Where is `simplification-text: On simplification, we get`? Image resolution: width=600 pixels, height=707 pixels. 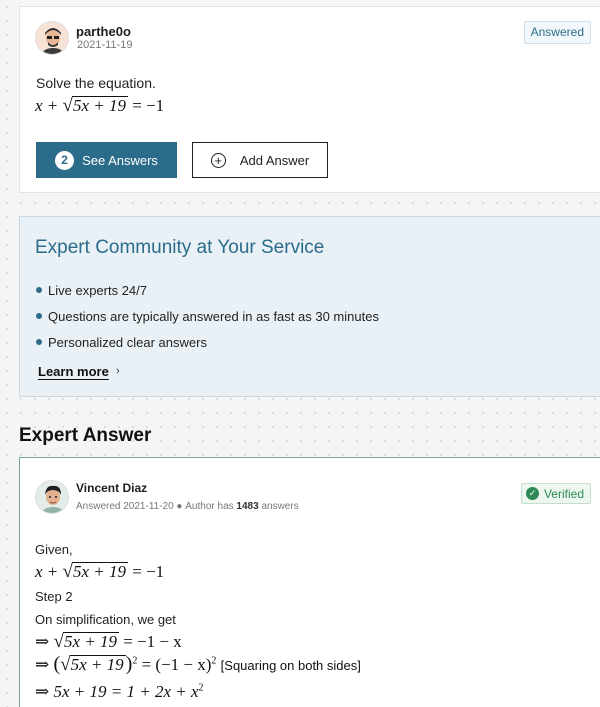 simplification-text: On simplification, we get is located at coordinates (105, 619).